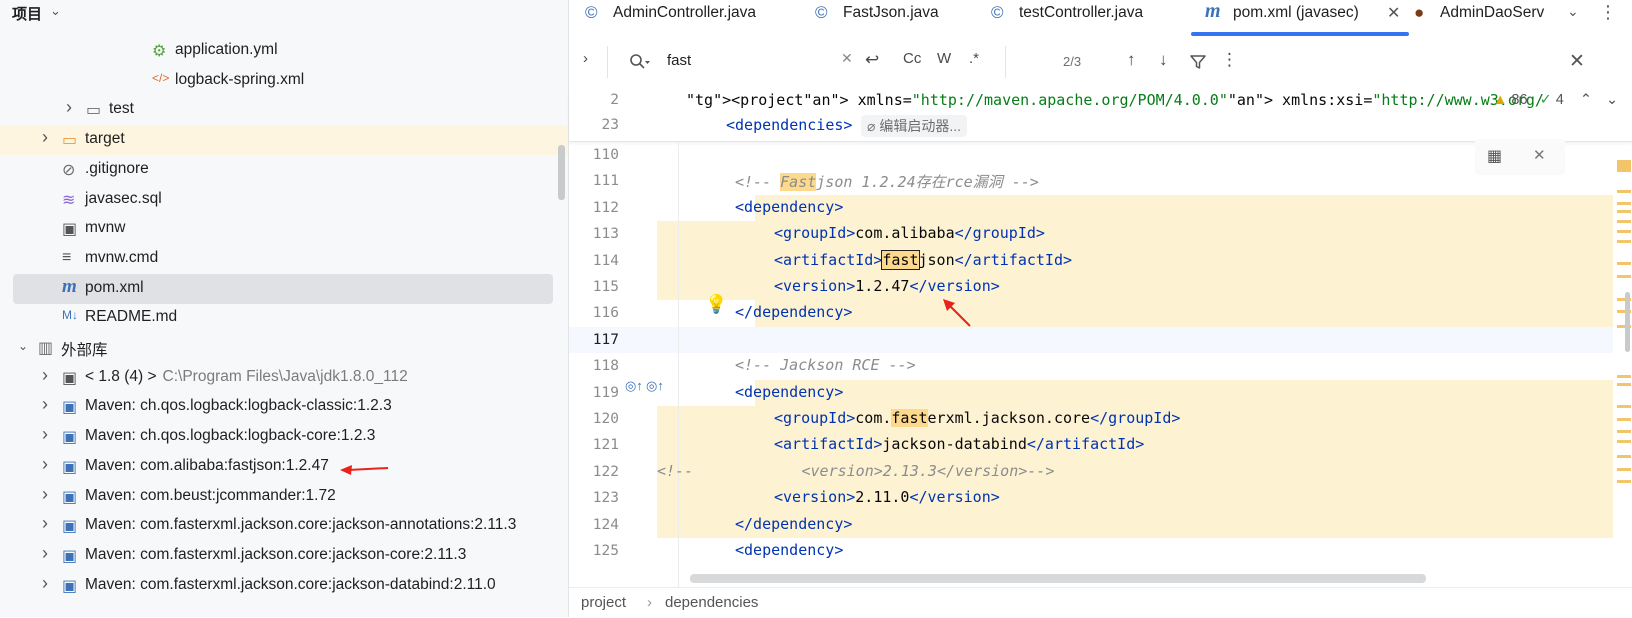  I want to click on tree-item: › ▣ Maven: com.beust:jcommander:1.72, so click(284, 497).